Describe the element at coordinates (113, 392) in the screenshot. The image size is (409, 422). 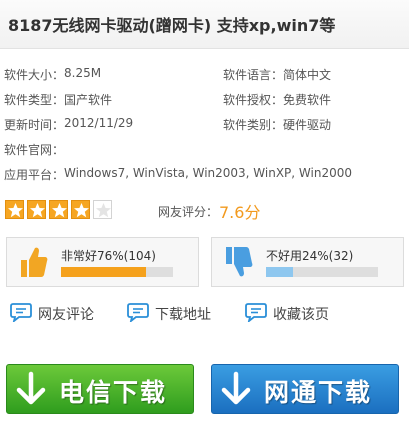
I see `telecom-download-label: 电信下载` at that location.